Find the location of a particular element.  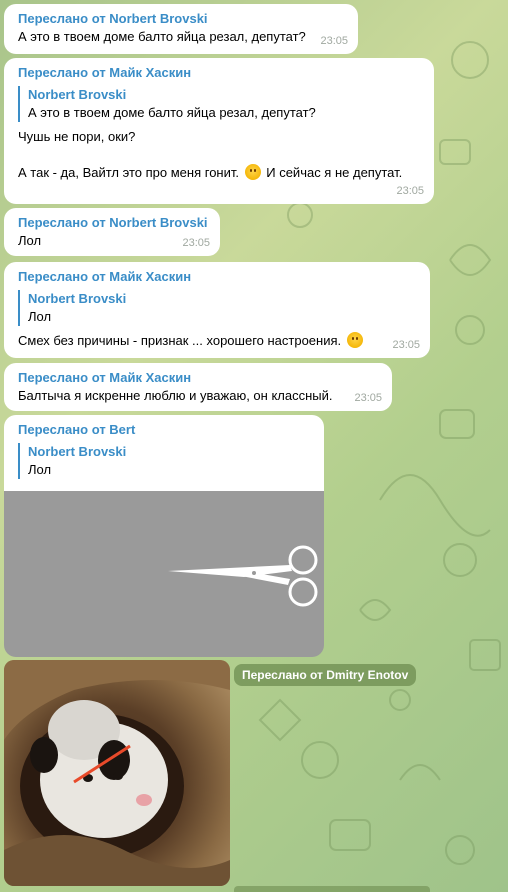

message-text: Лол is located at coordinates (30, 240).